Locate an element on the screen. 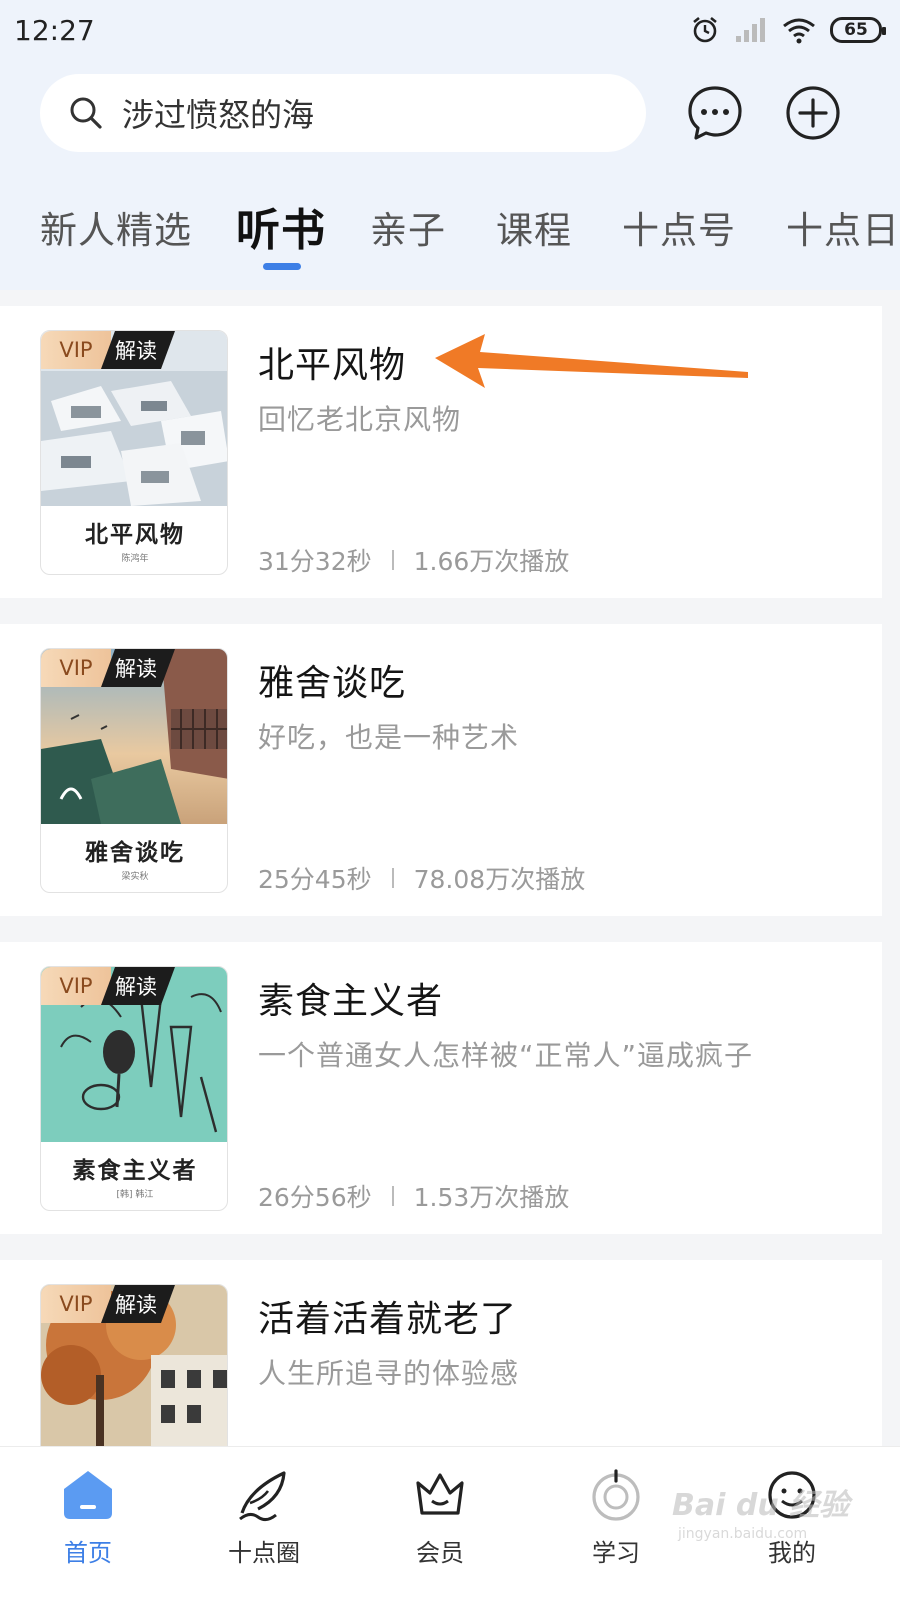 This screenshot has height=1600, width=900. search-query: 涉过愤怒的海 is located at coordinates (218, 115).